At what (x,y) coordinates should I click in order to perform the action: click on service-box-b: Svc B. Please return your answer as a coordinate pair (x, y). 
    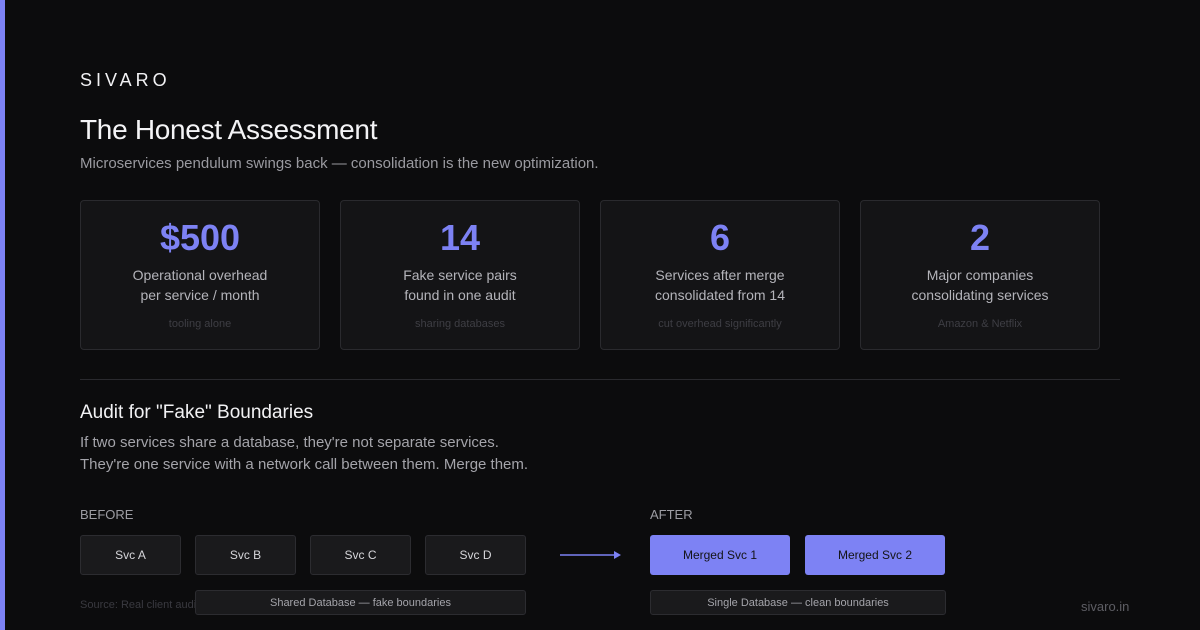
    Looking at the image, I should click on (245, 555).